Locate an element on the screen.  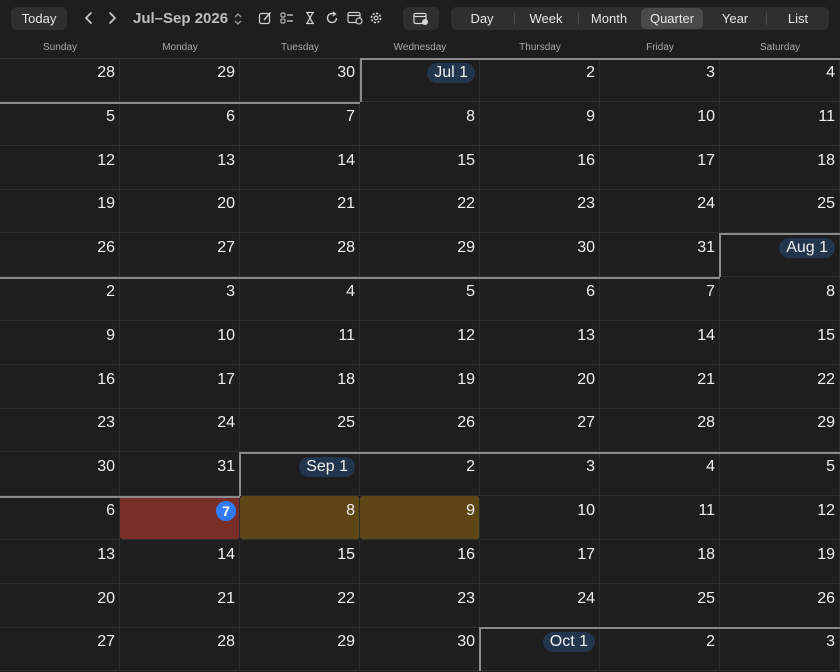
day-cell: Oct 1 is located at coordinates (540, 649).